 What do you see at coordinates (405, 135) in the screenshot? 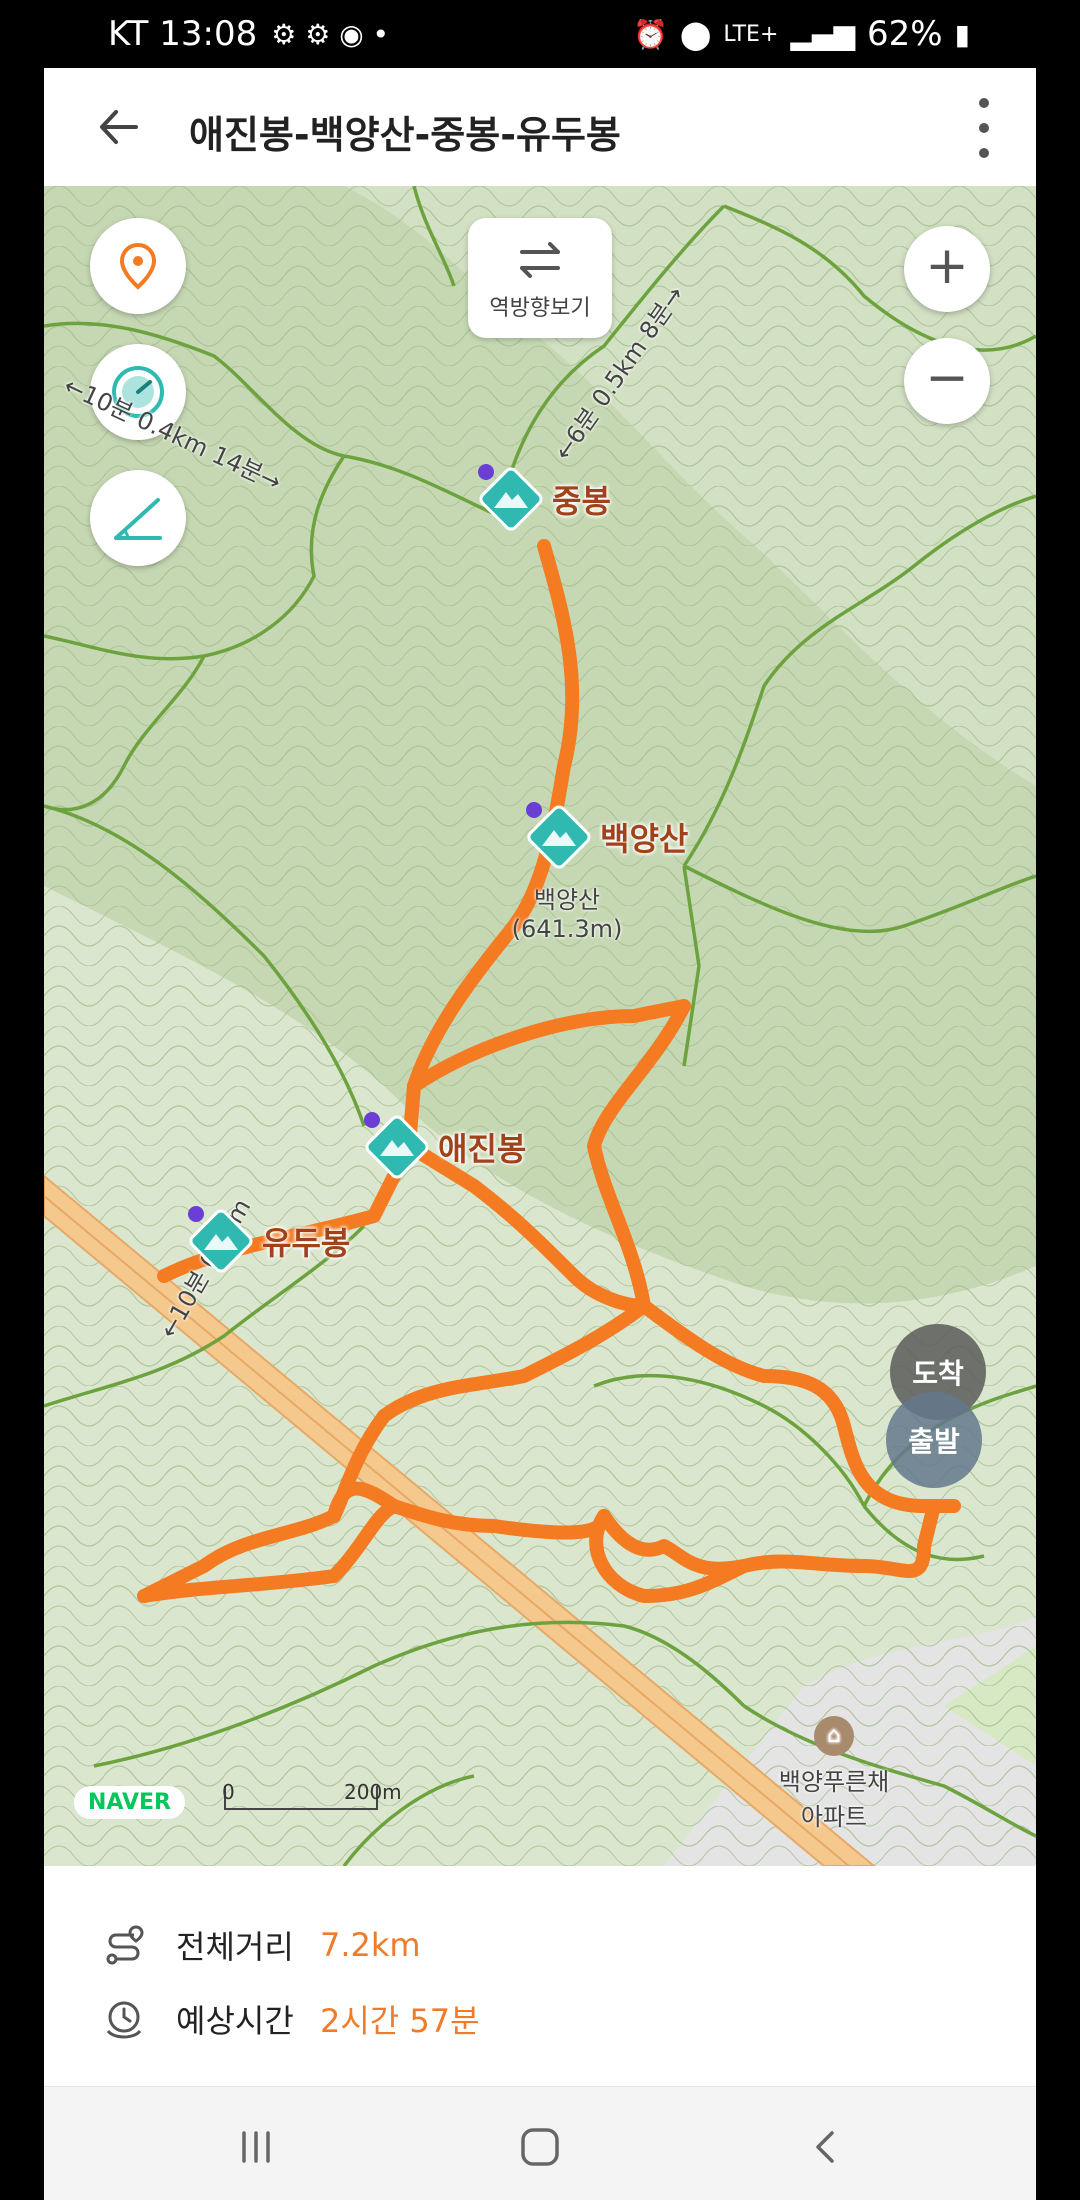
I see `page-title: 애진봉-백양산-중봉-유두봉` at bounding box center [405, 135].